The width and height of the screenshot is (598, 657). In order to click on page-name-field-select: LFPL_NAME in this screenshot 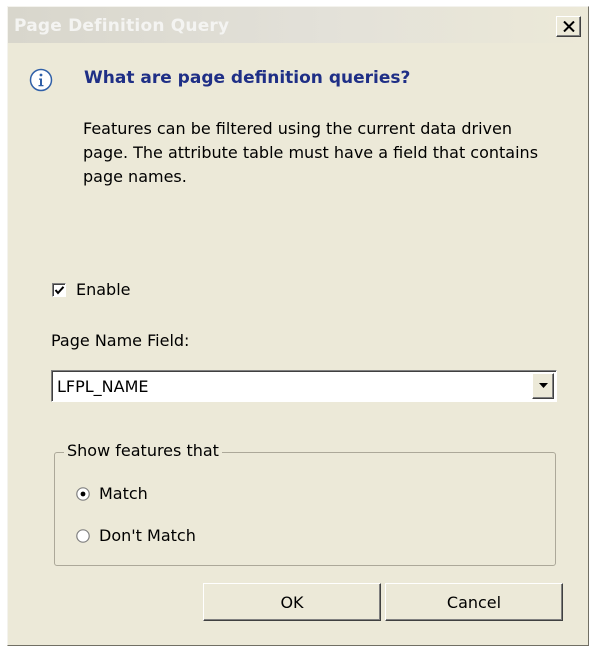, I will do `click(304, 386)`.